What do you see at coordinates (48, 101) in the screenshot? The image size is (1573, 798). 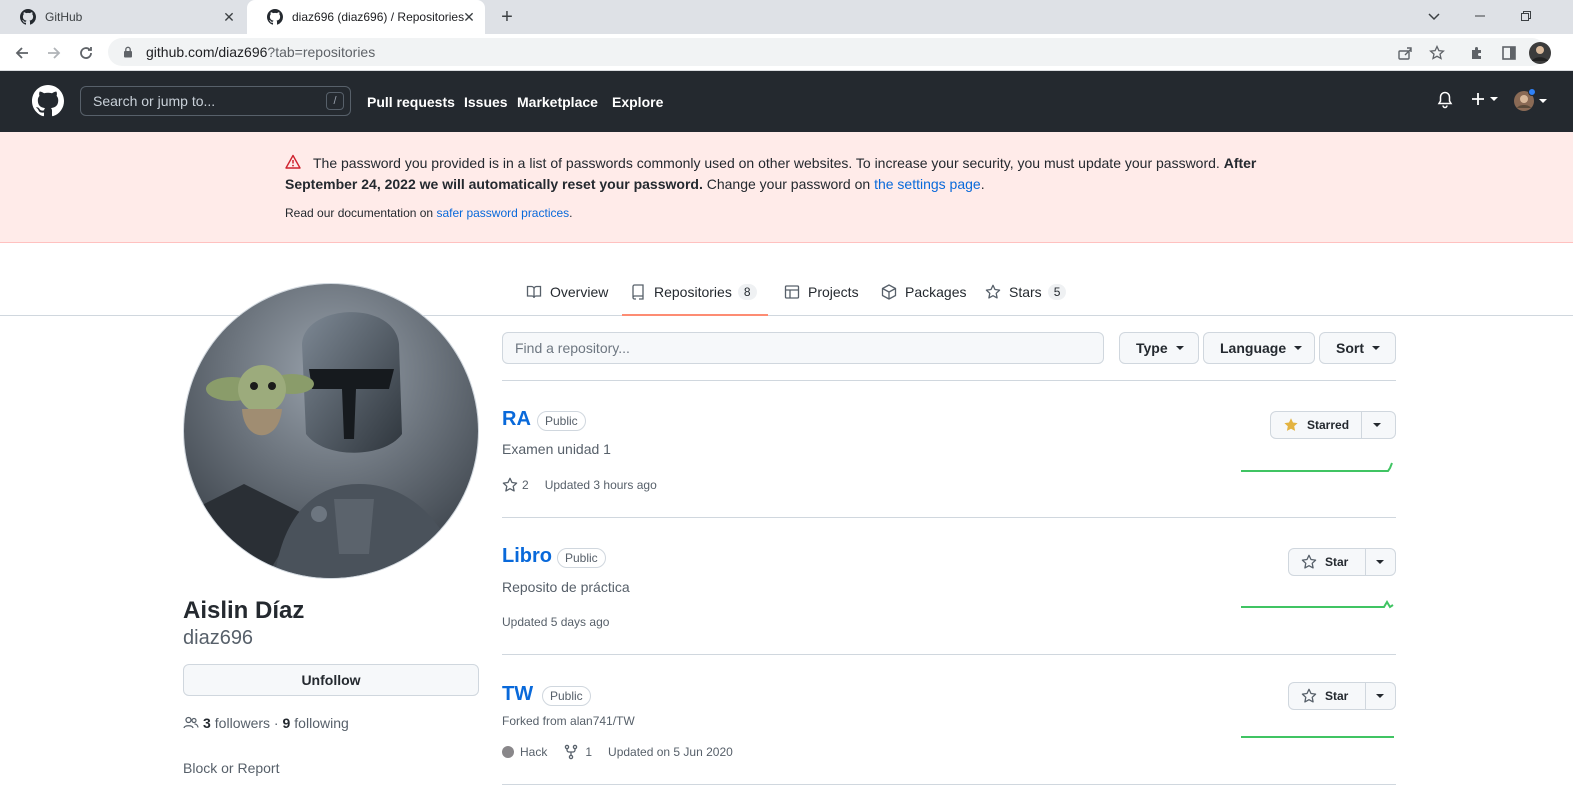 I see `github-logo-icon` at bounding box center [48, 101].